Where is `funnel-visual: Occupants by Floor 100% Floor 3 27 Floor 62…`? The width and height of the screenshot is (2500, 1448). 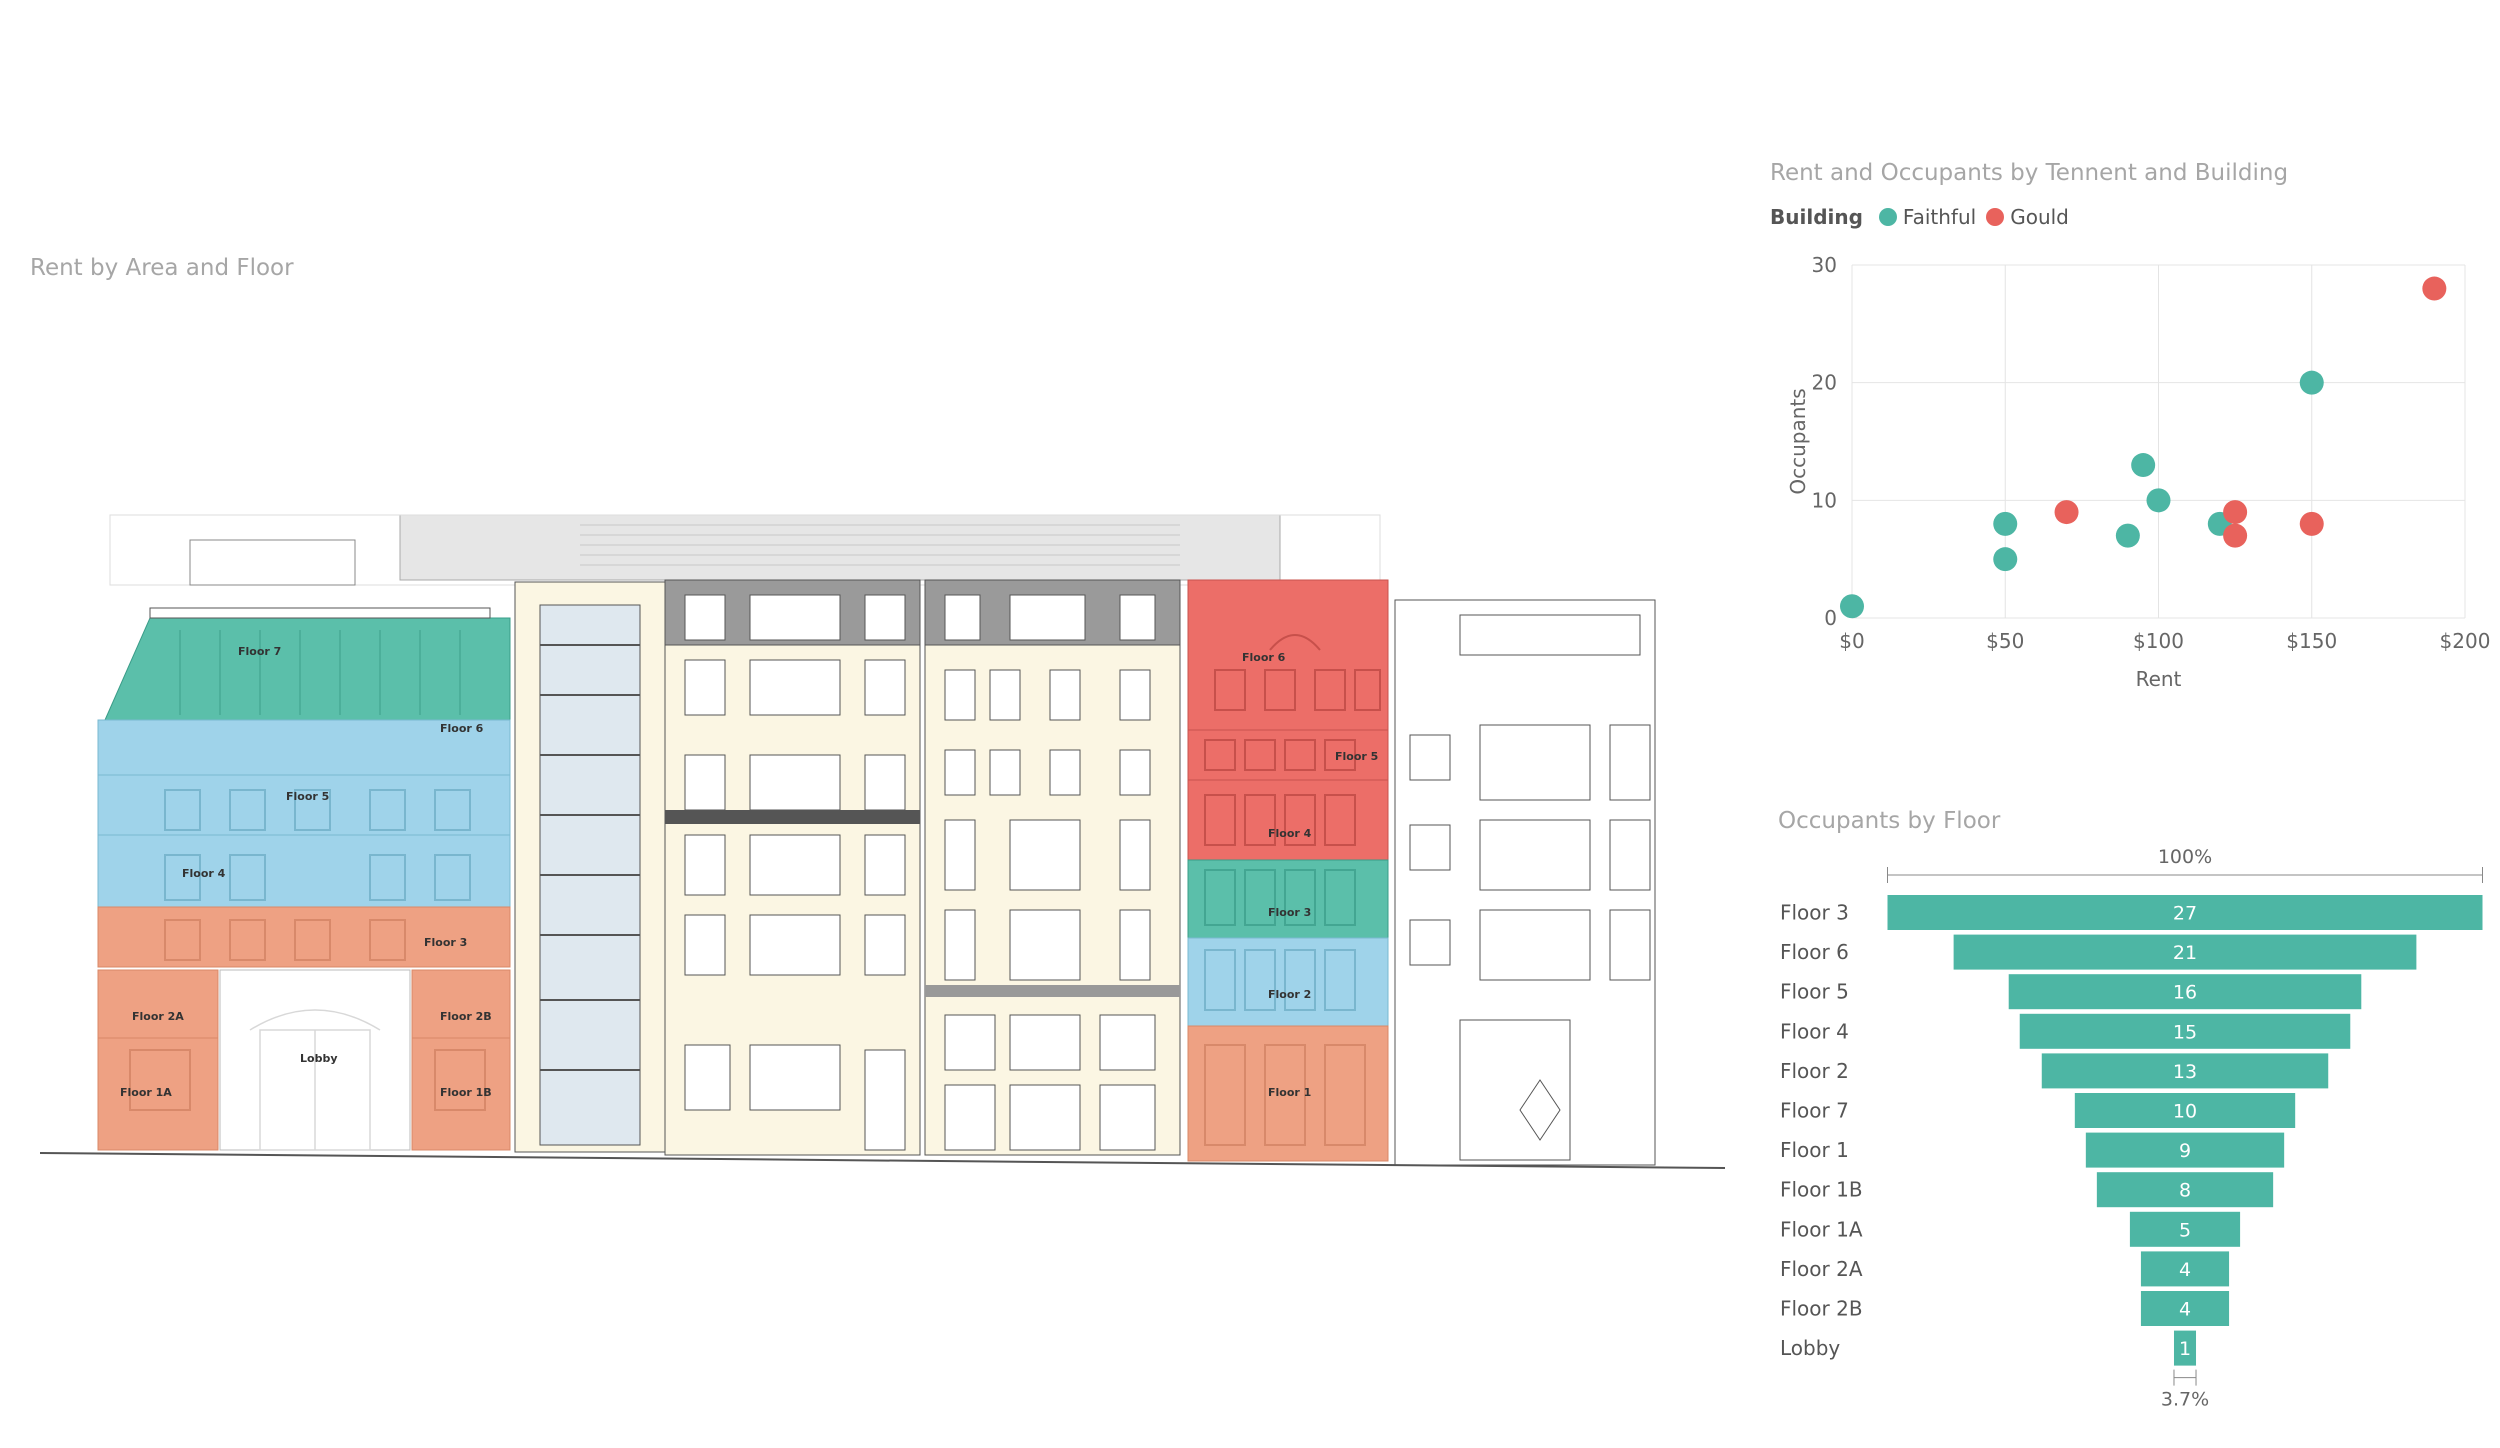 funnel-visual: Occupants by Floor 100% Floor 3 27 Floor 62… is located at coordinates (2132, 1110).